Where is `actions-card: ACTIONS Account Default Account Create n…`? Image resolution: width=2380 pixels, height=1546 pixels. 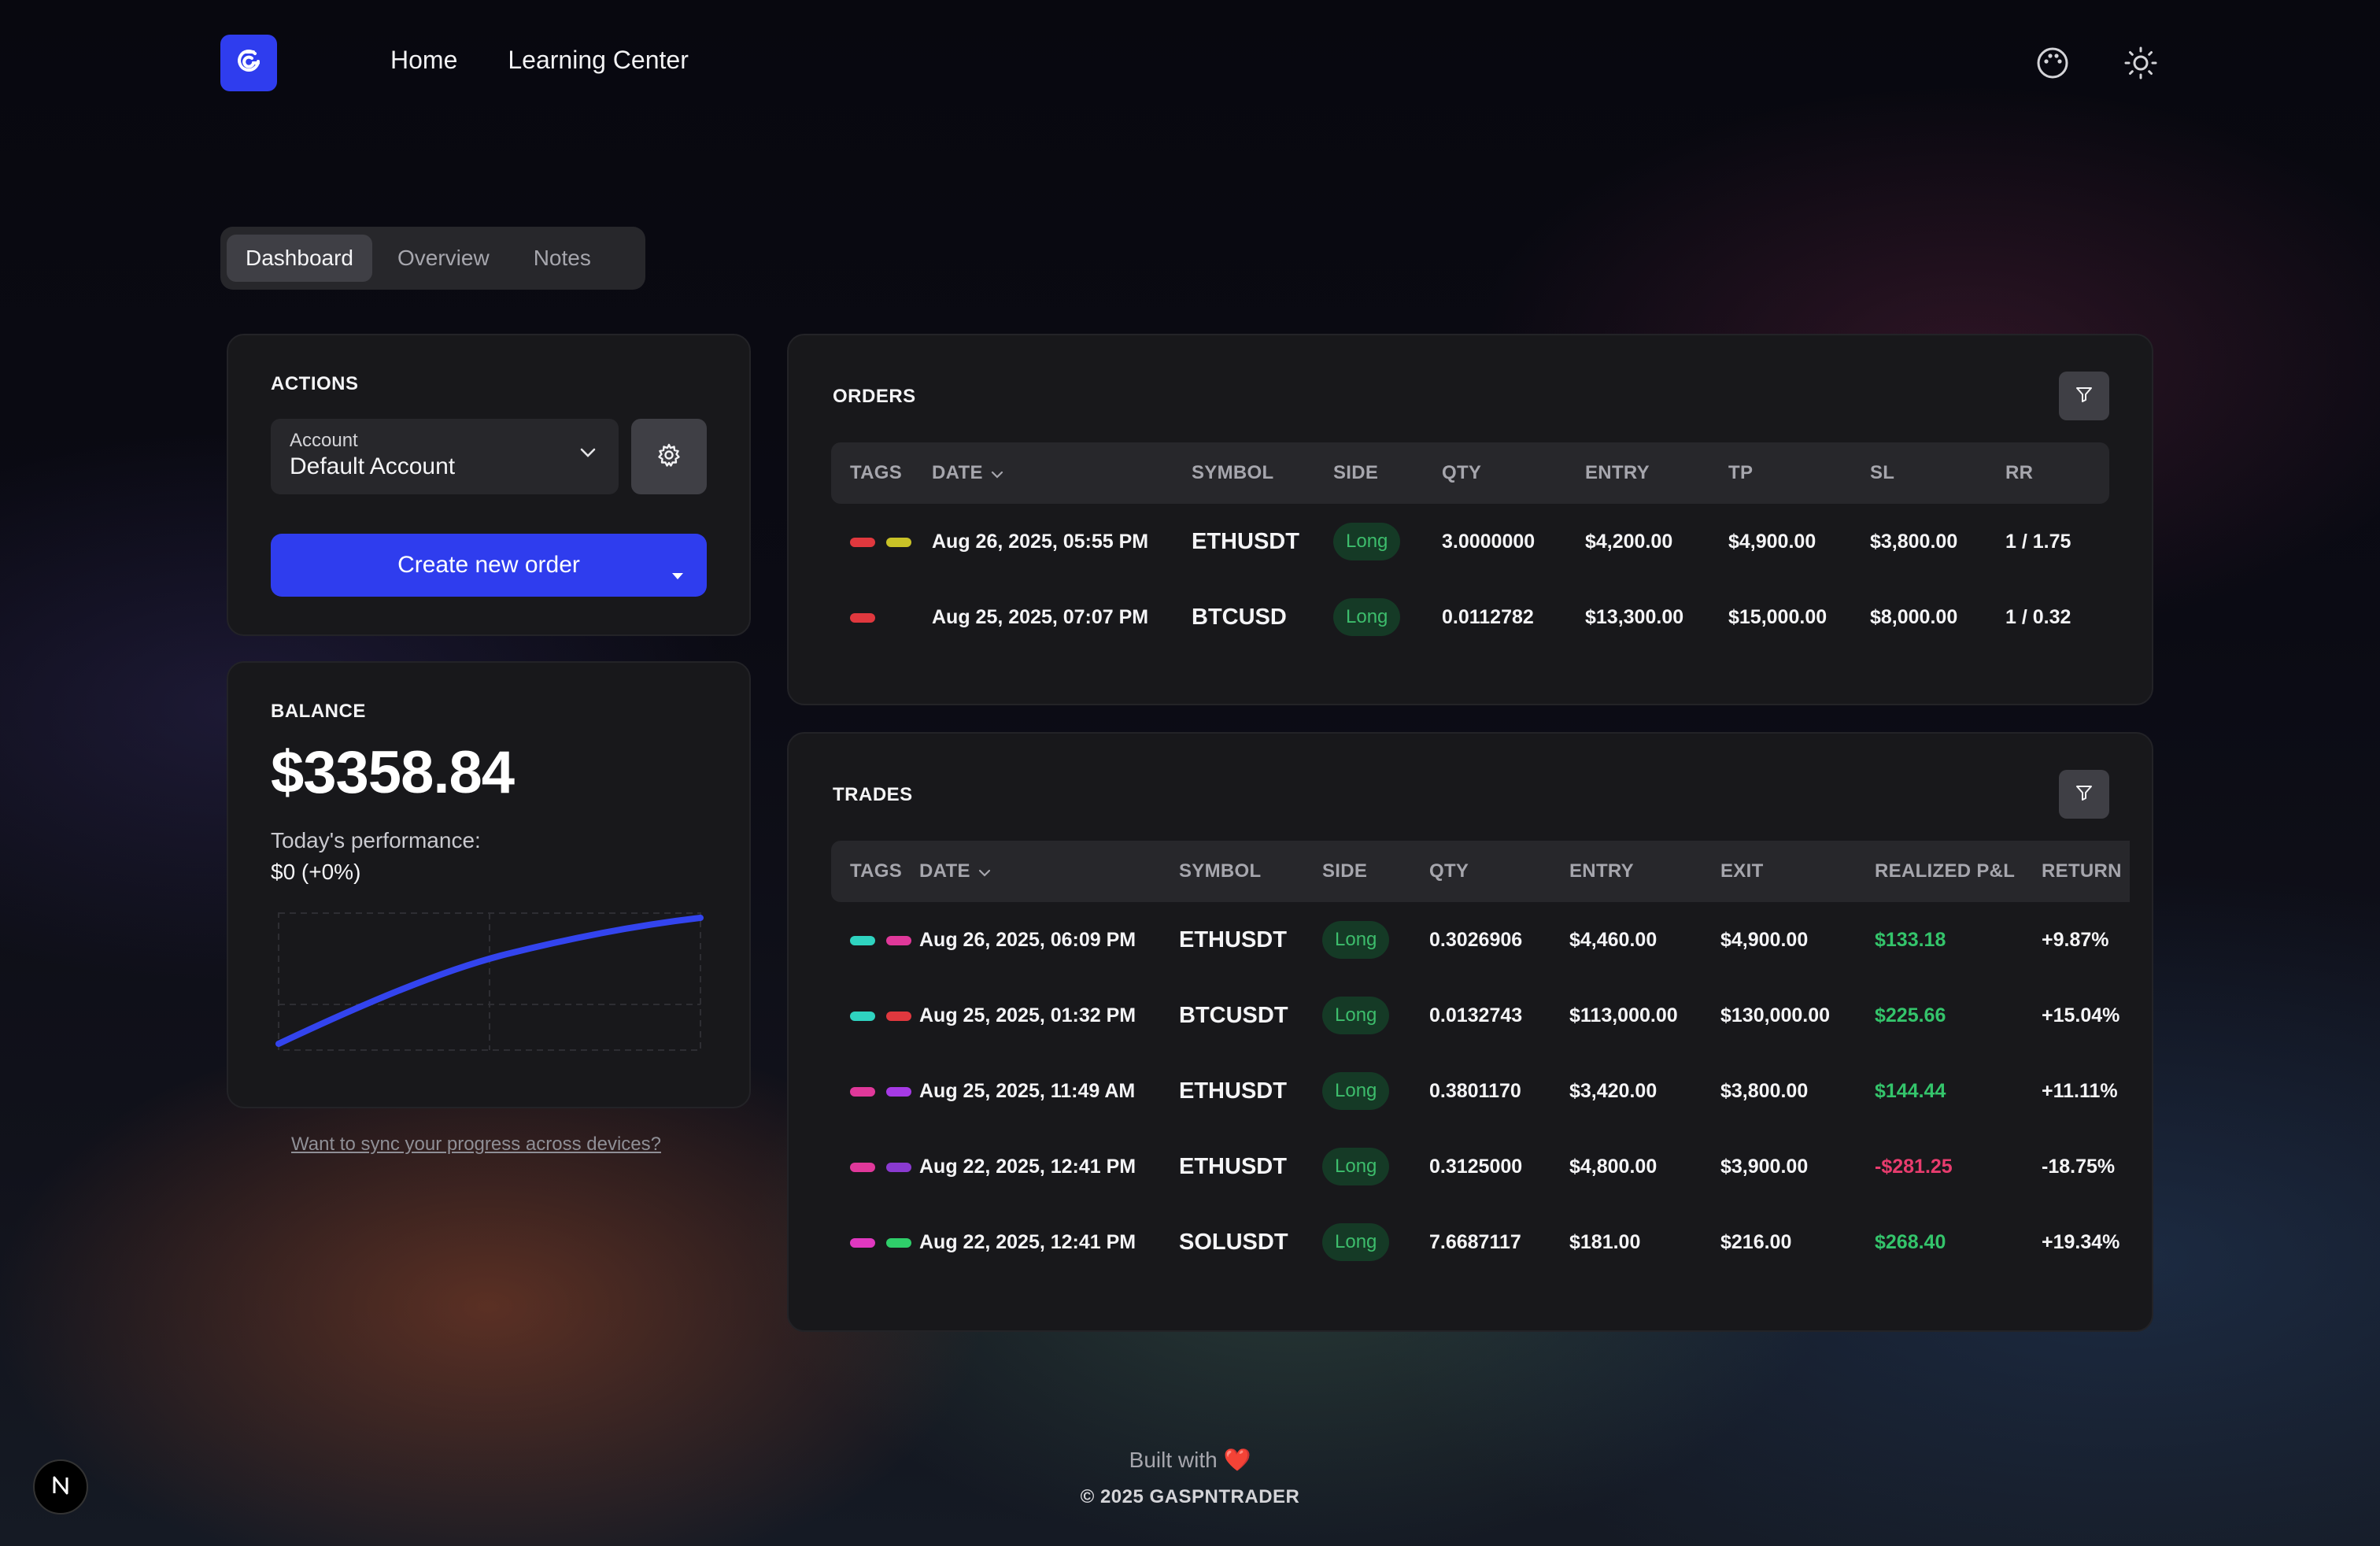
actions-card: ACTIONS Account Default Account Create n… is located at coordinates (489, 485).